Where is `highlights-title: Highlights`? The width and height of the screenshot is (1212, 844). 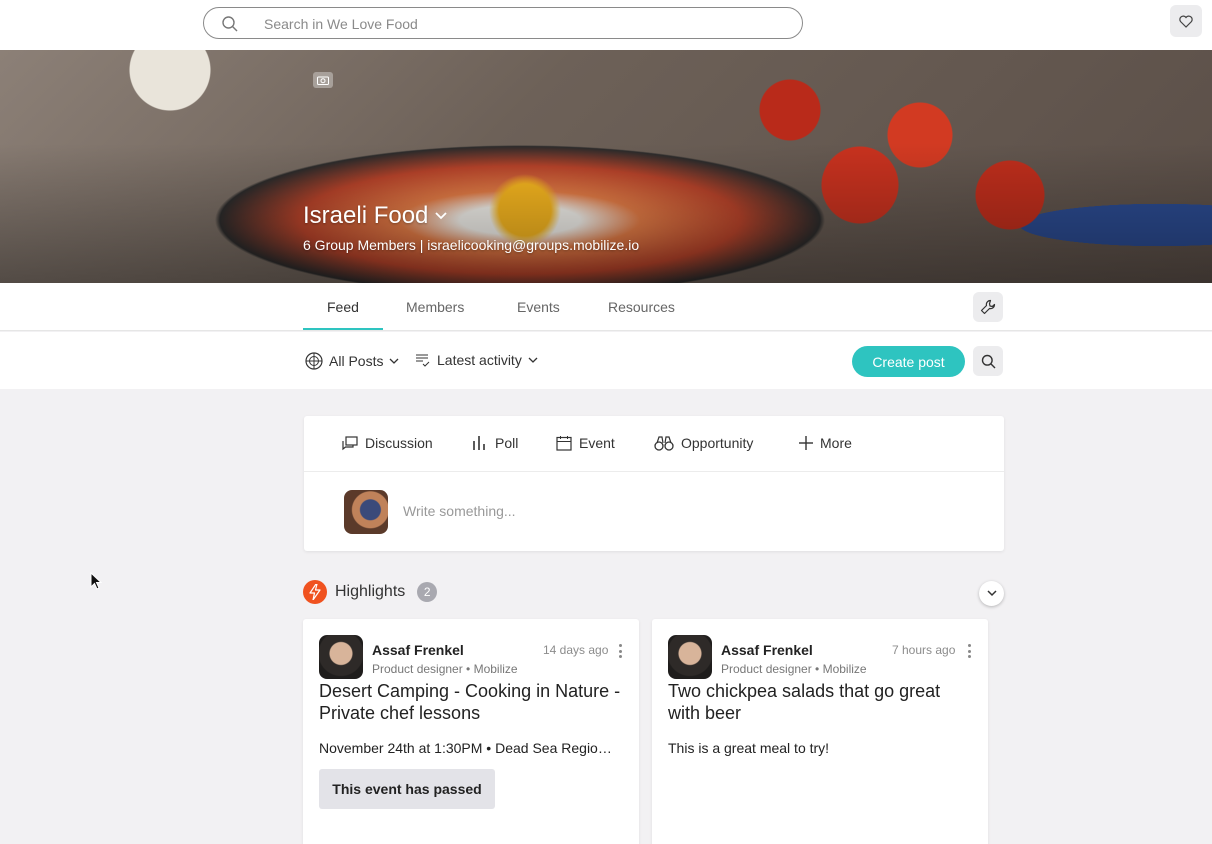 highlights-title: Highlights is located at coordinates (370, 591).